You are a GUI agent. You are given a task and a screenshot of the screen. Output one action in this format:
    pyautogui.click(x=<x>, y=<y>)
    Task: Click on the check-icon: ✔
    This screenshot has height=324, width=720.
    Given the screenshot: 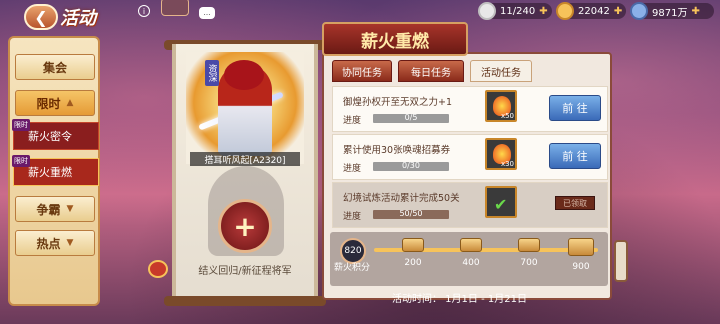 What is the action you would take?
    pyautogui.click(x=501, y=204)
    